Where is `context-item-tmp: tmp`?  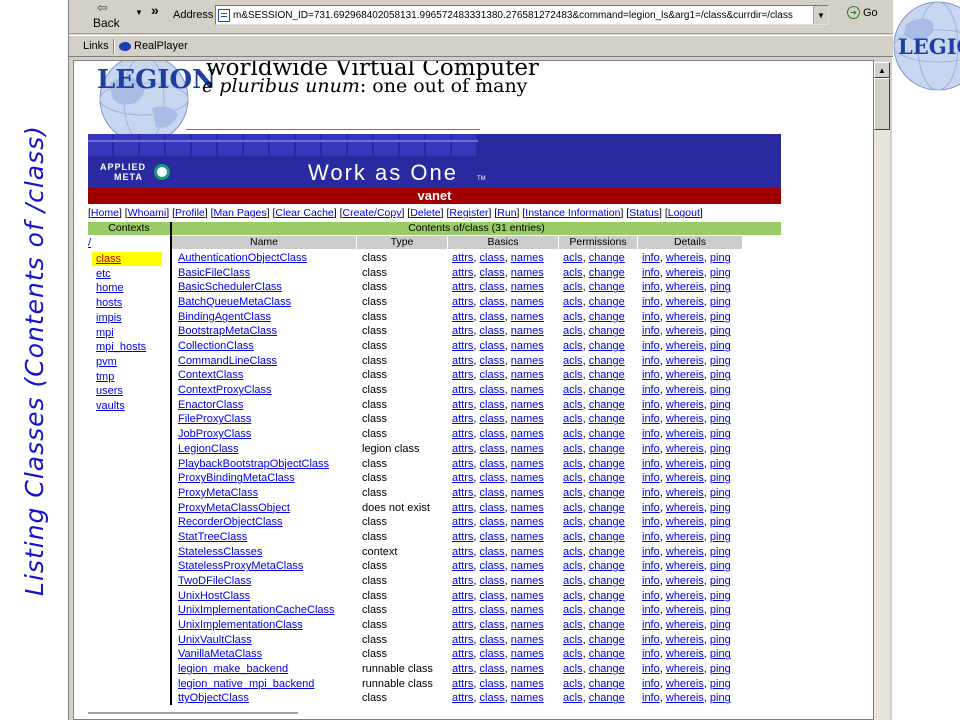 context-item-tmp: tmp is located at coordinates (127, 377).